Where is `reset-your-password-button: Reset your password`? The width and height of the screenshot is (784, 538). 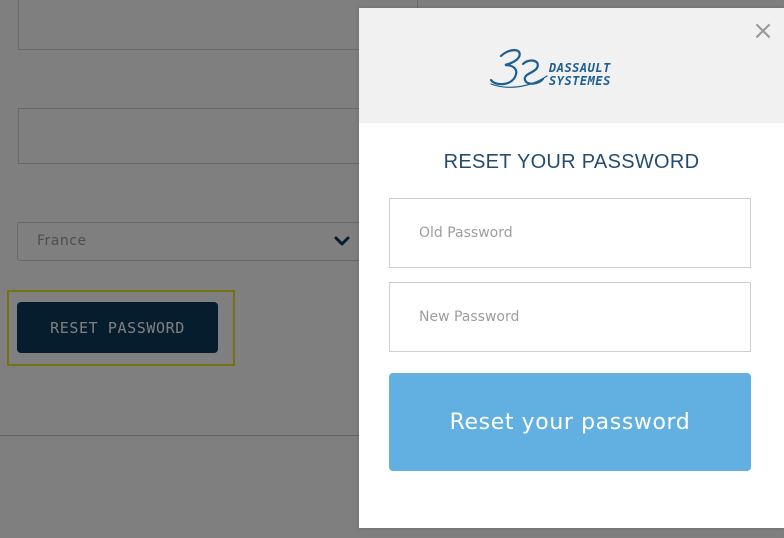 reset-your-password-button: Reset your password is located at coordinates (570, 422).